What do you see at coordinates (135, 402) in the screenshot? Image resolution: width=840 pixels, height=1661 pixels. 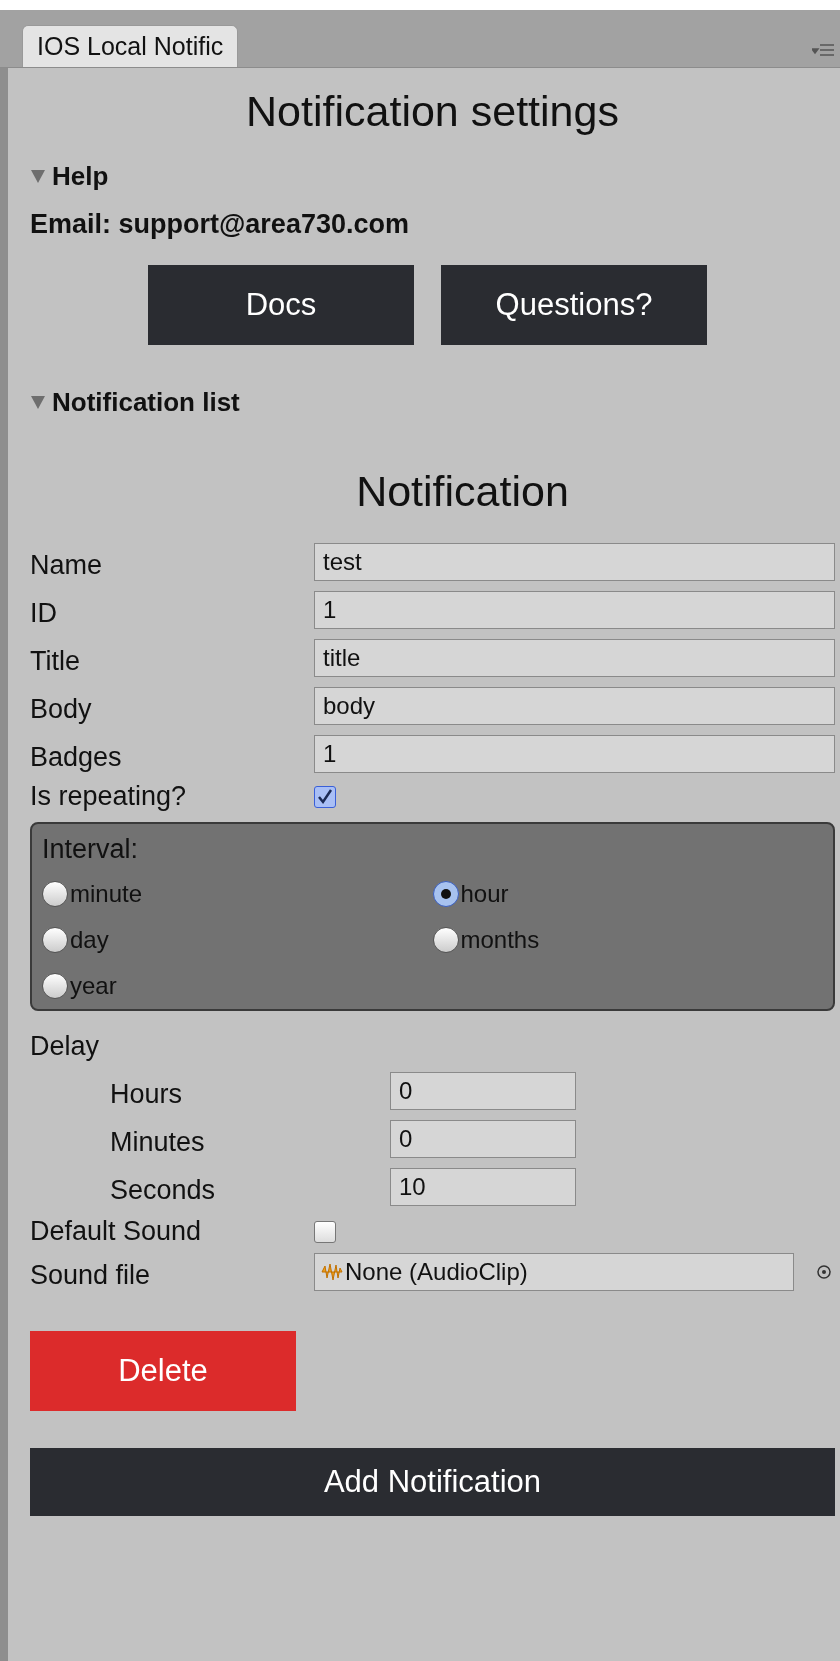 I see `notification-list-foldout: Notification list` at bounding box center [135, 402].